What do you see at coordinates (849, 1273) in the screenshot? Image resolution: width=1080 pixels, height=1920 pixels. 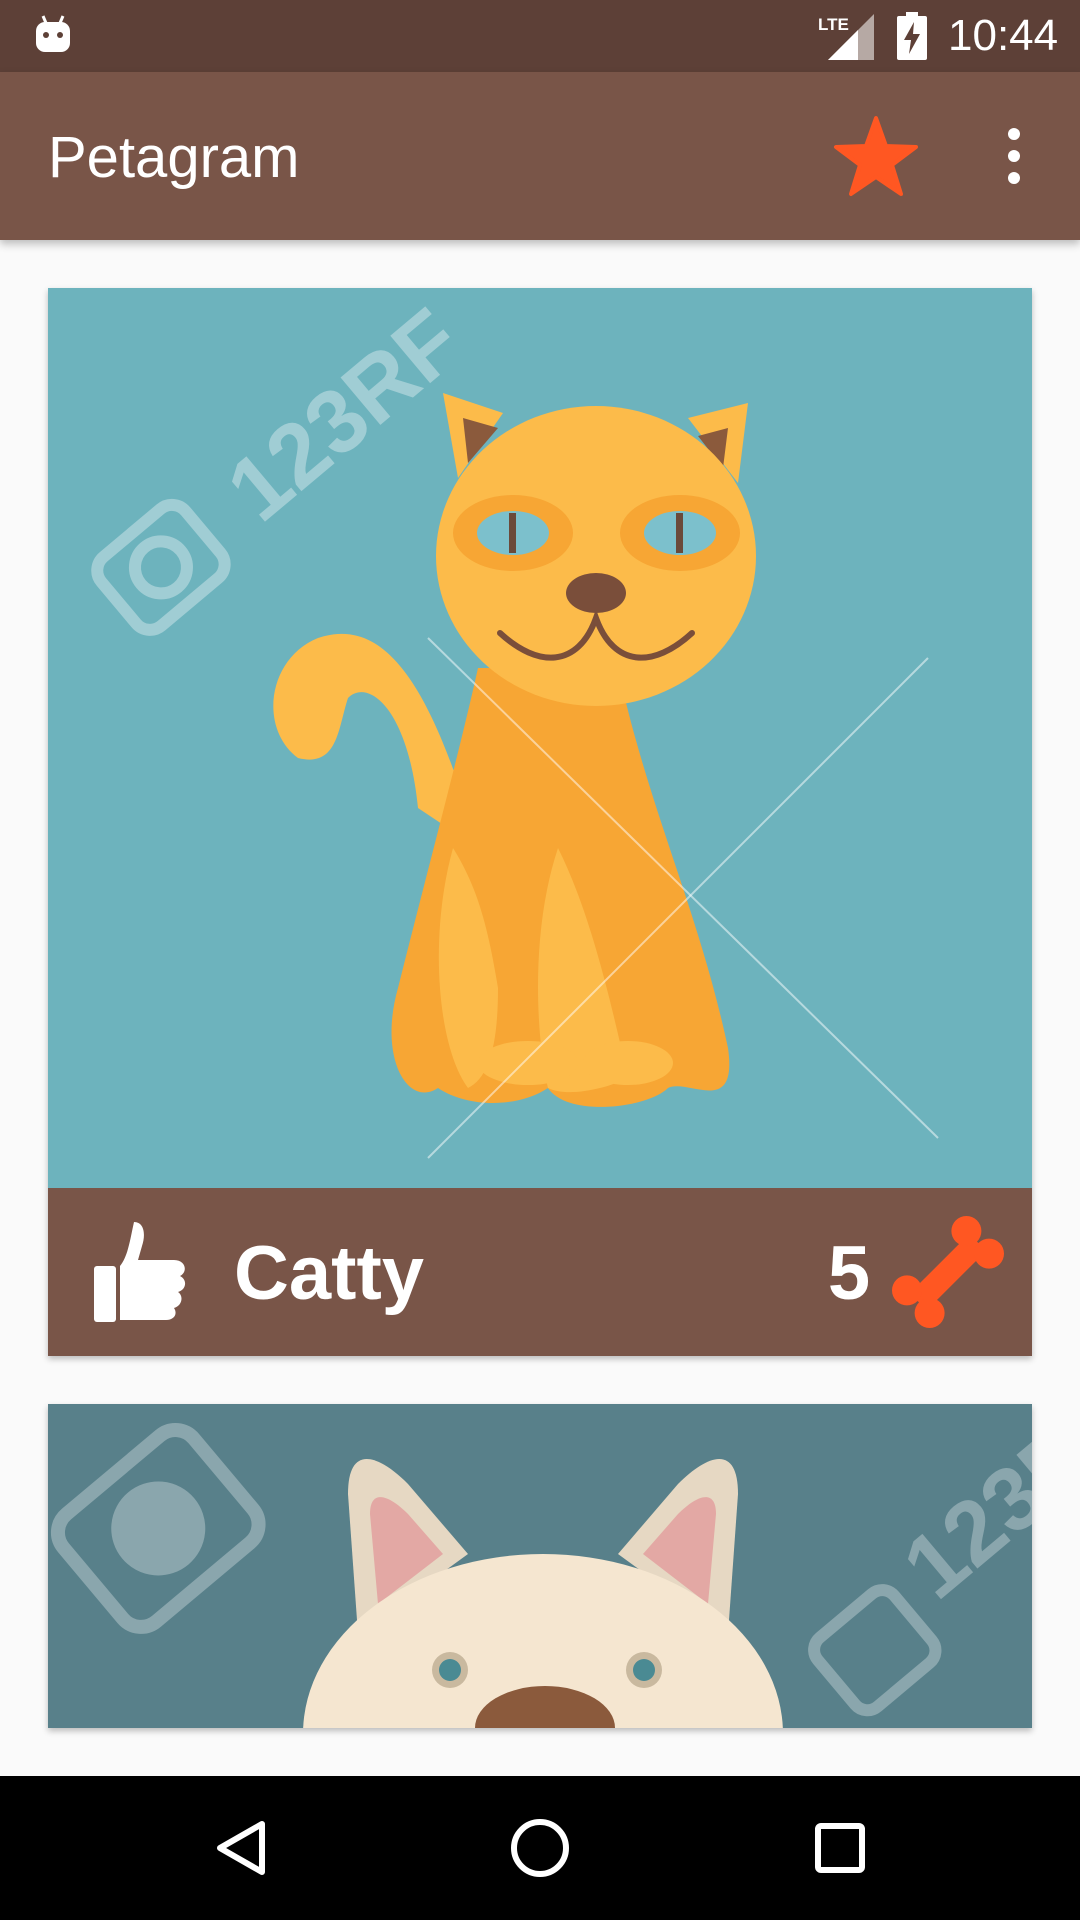 I see `like-count: 5` at bounding box center [849, 1273].